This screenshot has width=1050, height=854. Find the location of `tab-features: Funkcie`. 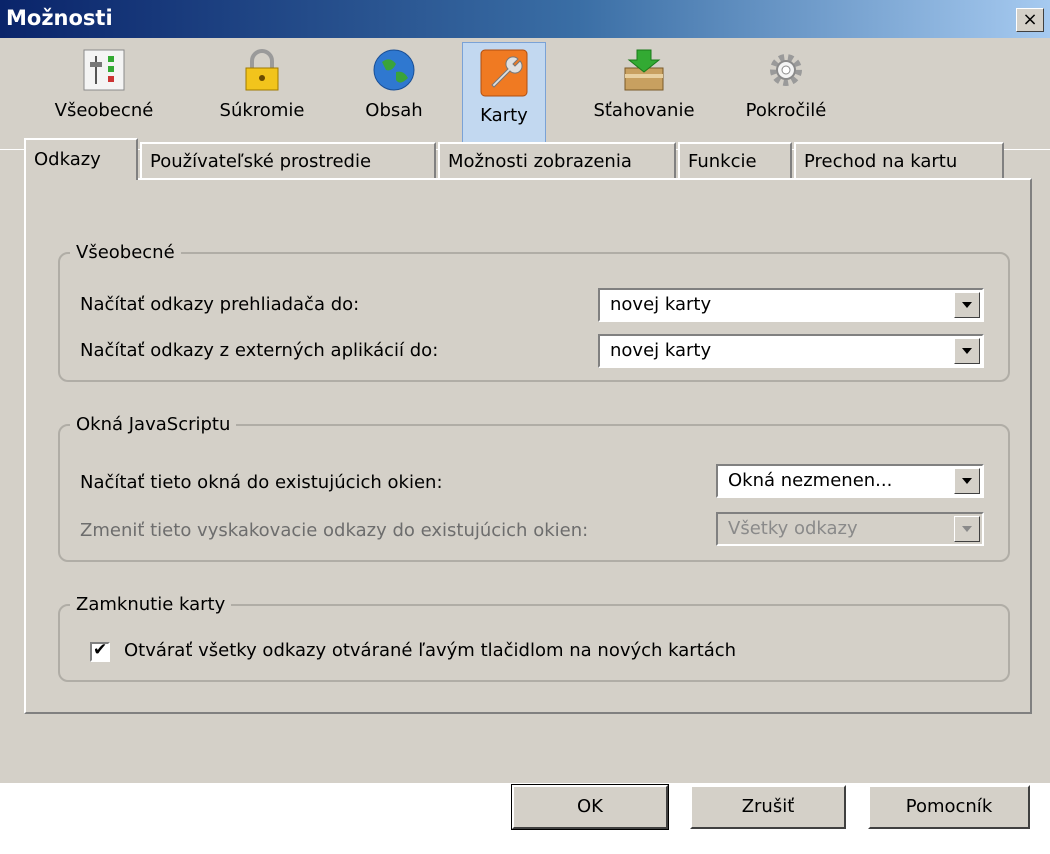

tab-features: Funkcie is located at coordinates (735, 160).